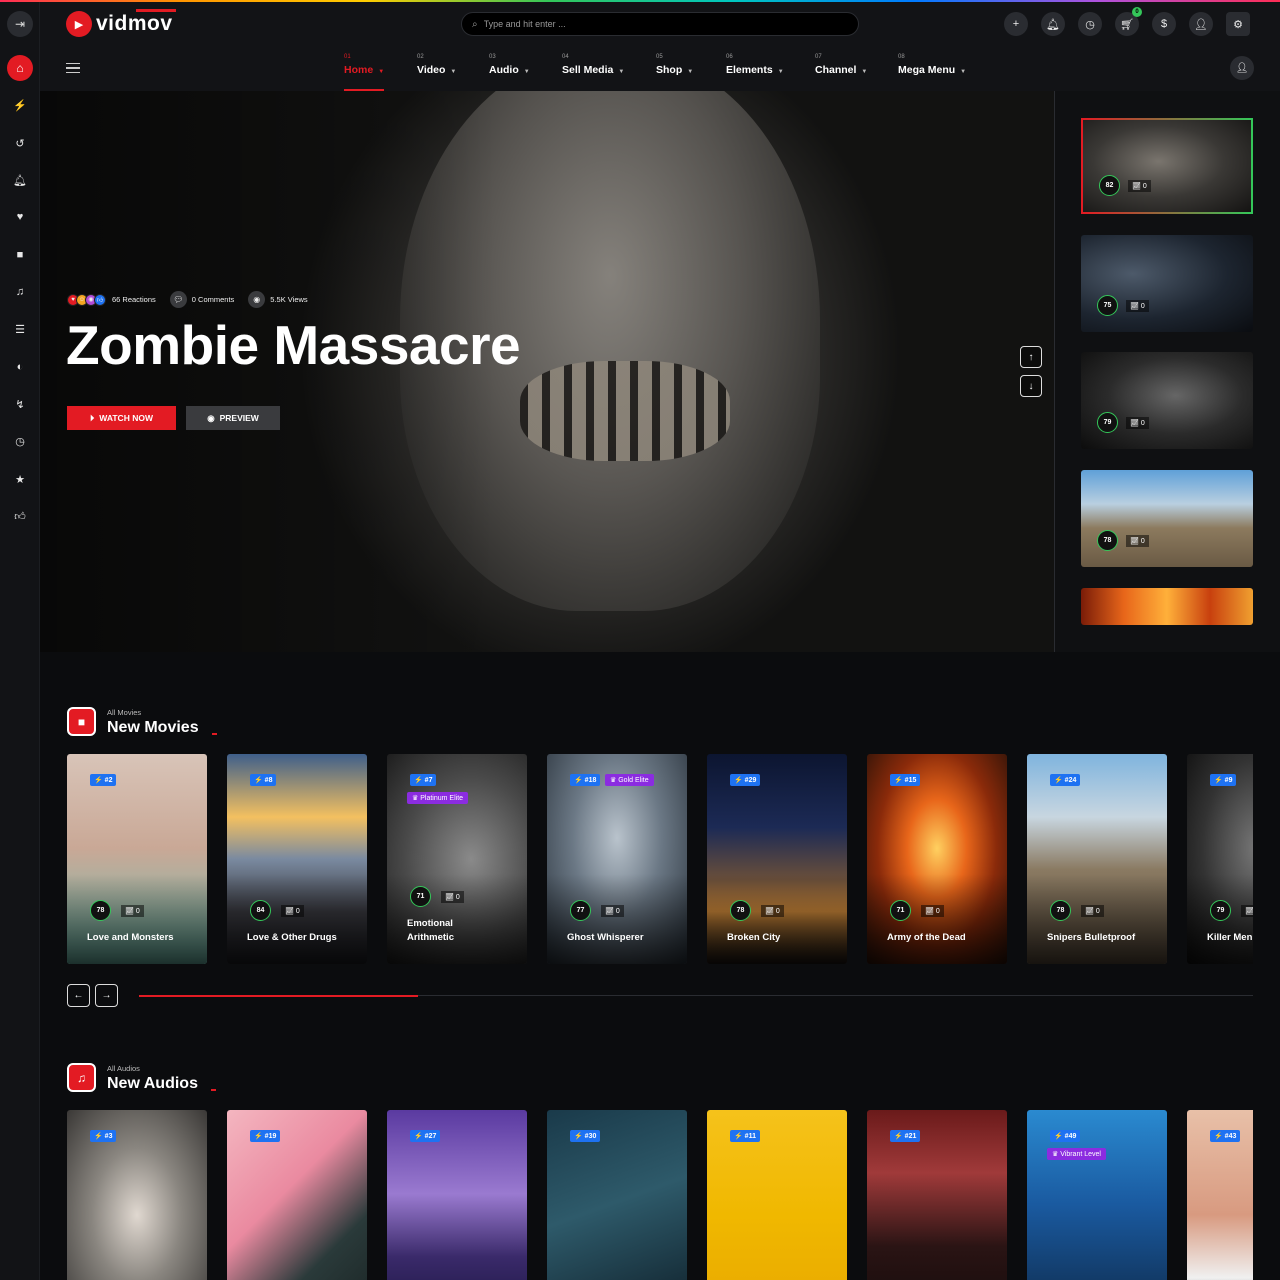 The image size is (1280, 1280). Describe the element at coordinates (932, 72) in the screenshot. I see `nav-mega-menu: 08 Mega Menu ▼` at that location.